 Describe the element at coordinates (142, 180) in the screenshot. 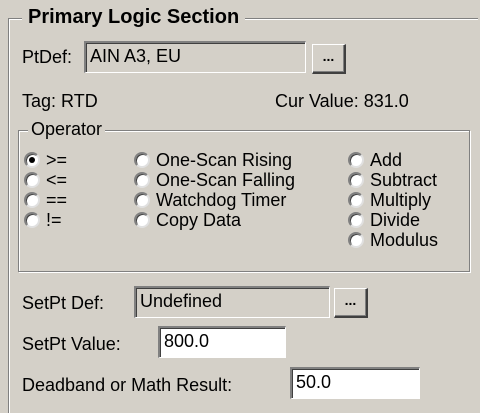

I see `radio-one-scan-falling` at that location.